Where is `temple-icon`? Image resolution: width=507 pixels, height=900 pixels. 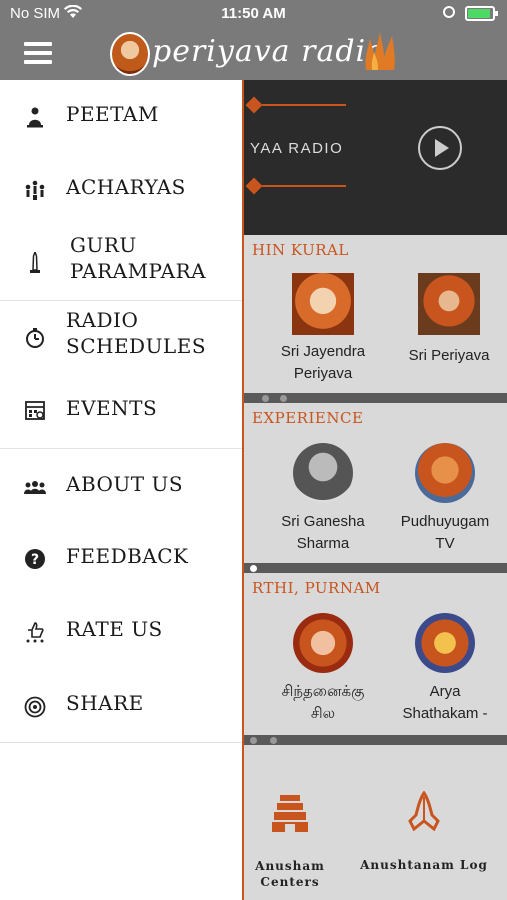
temple-icon is located at coordinates (290, 813).